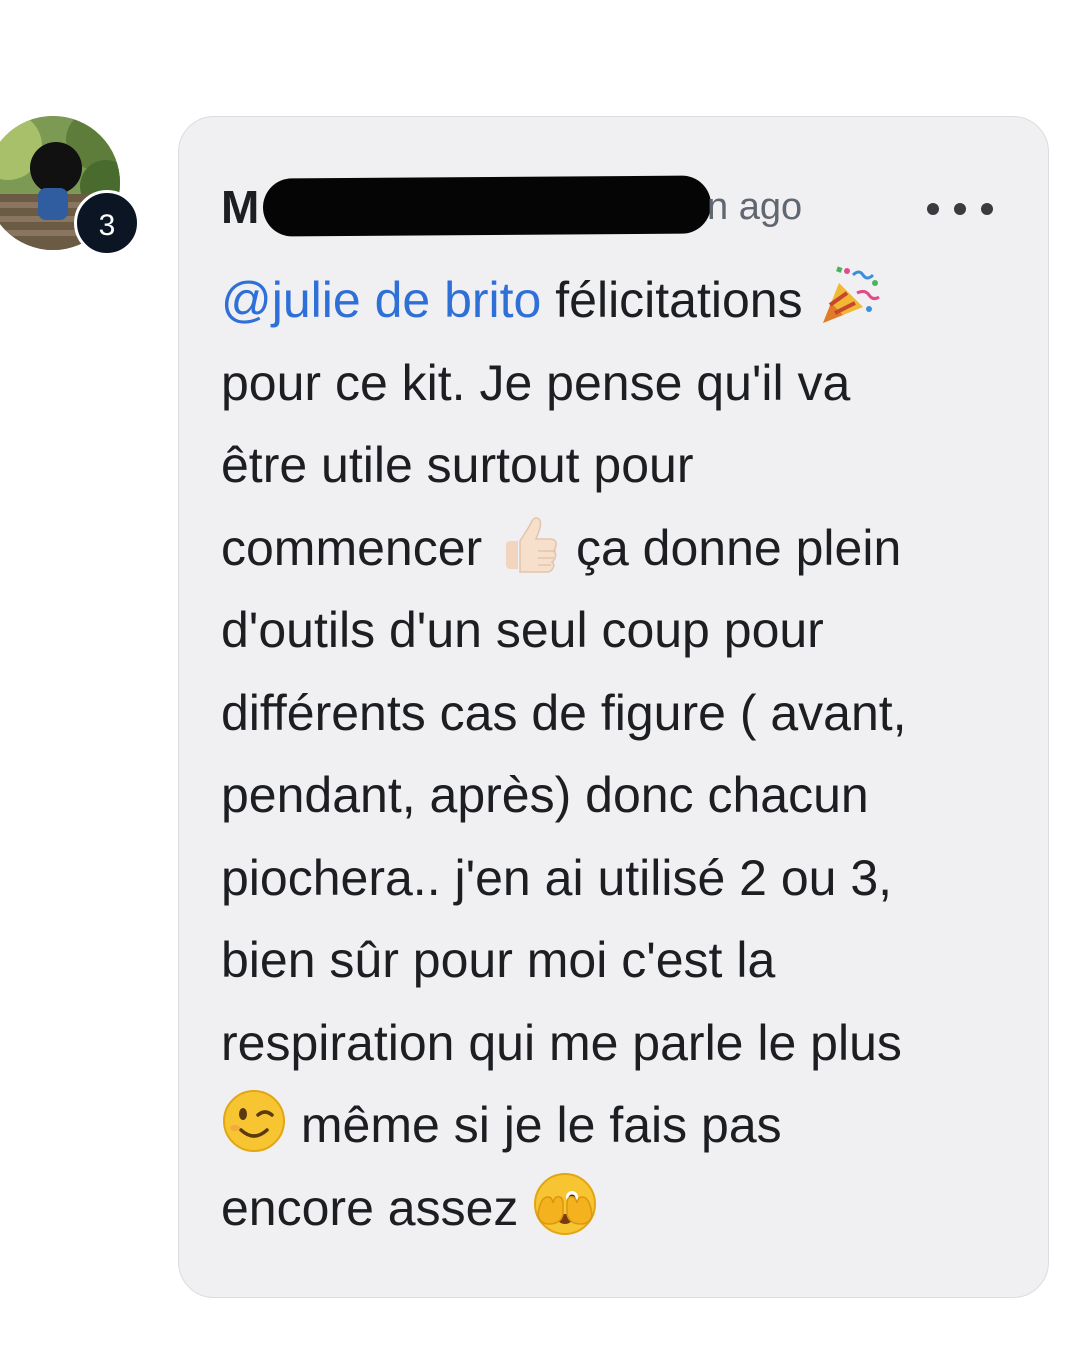  What do you see at coordinates (529, 544) in the screenshot?
I see `thumbs-up-icon` at bounding box center [529, 544].